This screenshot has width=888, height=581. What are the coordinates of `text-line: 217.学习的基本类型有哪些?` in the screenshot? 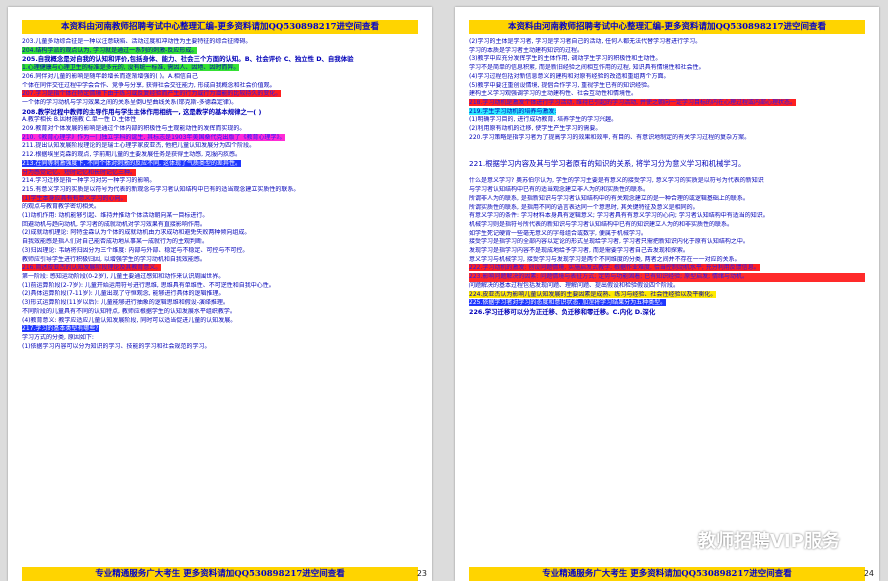 It's located at (220, 329).